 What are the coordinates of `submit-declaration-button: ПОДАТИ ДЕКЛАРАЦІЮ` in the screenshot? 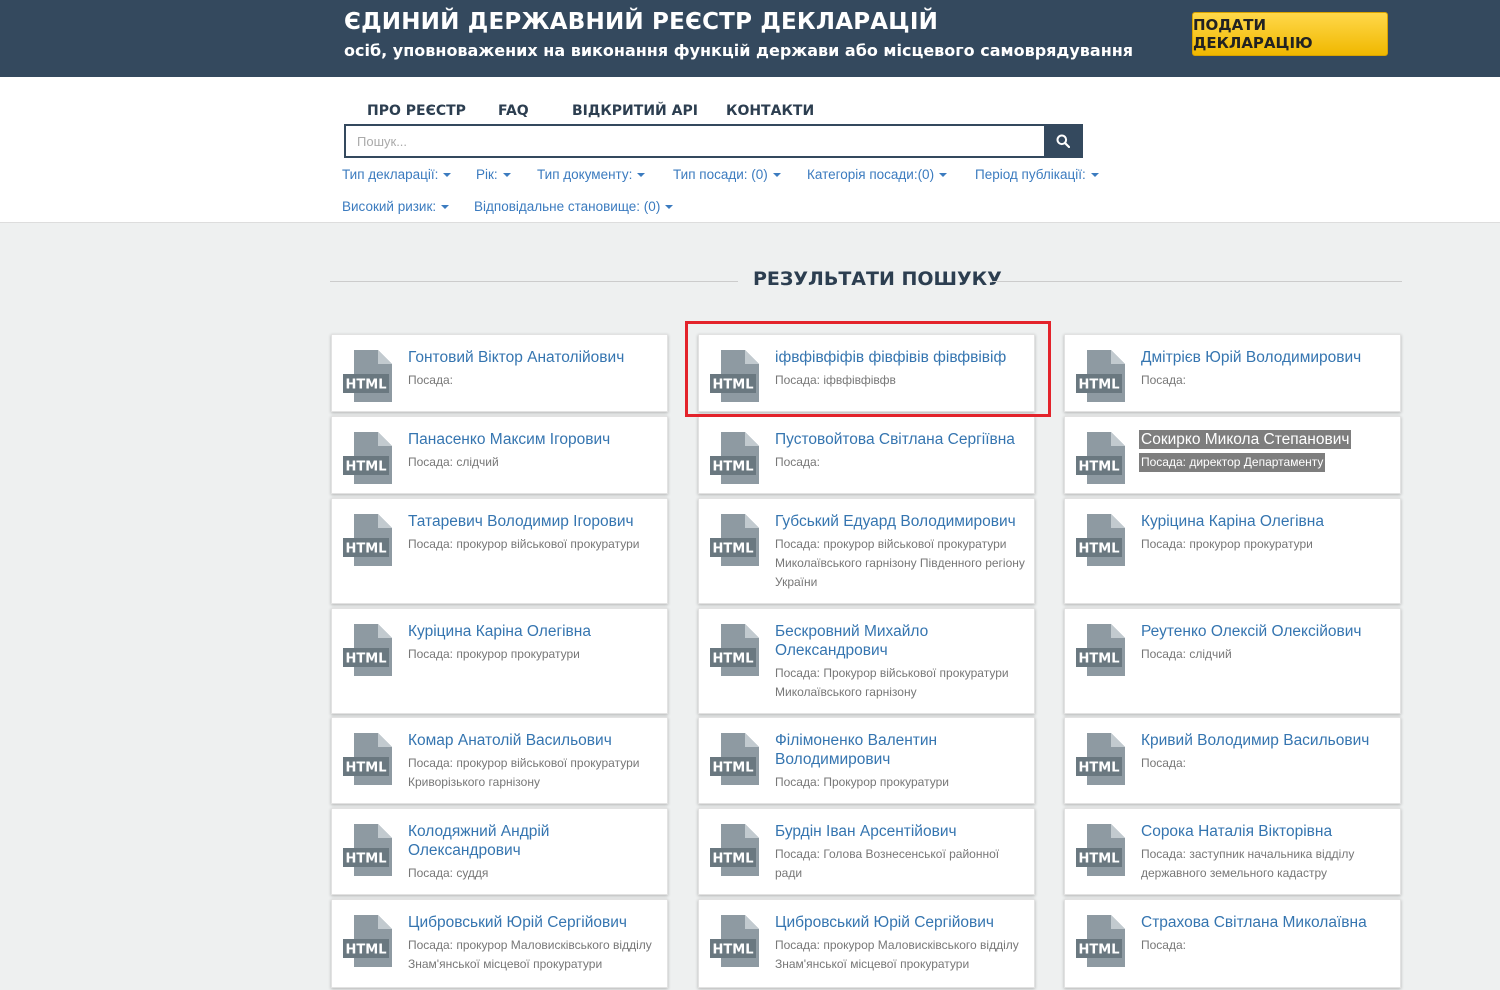 It's located at (1290, 34).